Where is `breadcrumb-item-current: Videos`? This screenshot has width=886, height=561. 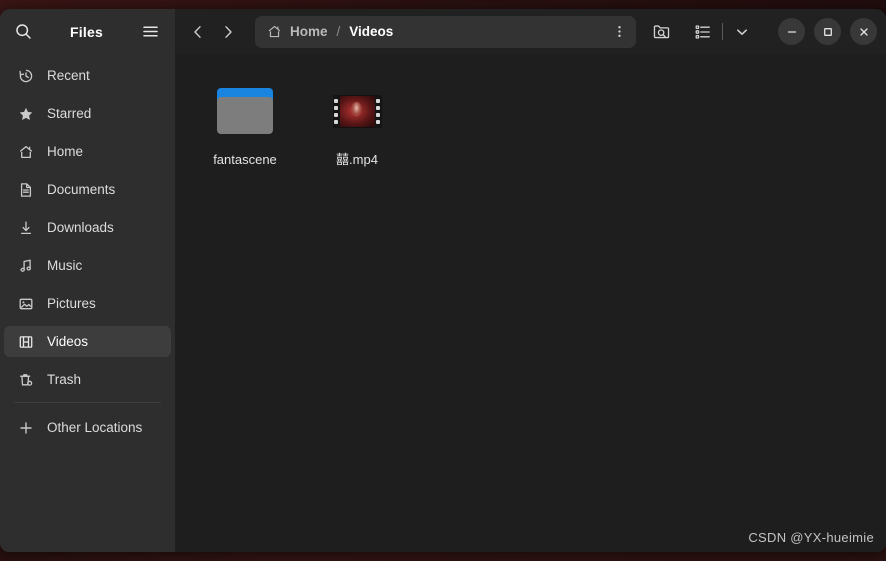 breadcrumb-item-current: Videos is located at coordinates (371, 31).